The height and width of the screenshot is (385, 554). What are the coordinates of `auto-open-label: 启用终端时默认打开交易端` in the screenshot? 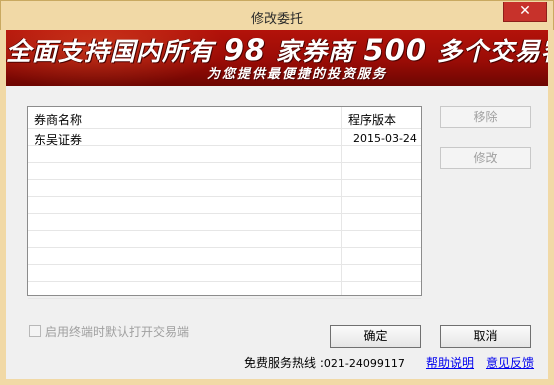 It's located at (117, 332).